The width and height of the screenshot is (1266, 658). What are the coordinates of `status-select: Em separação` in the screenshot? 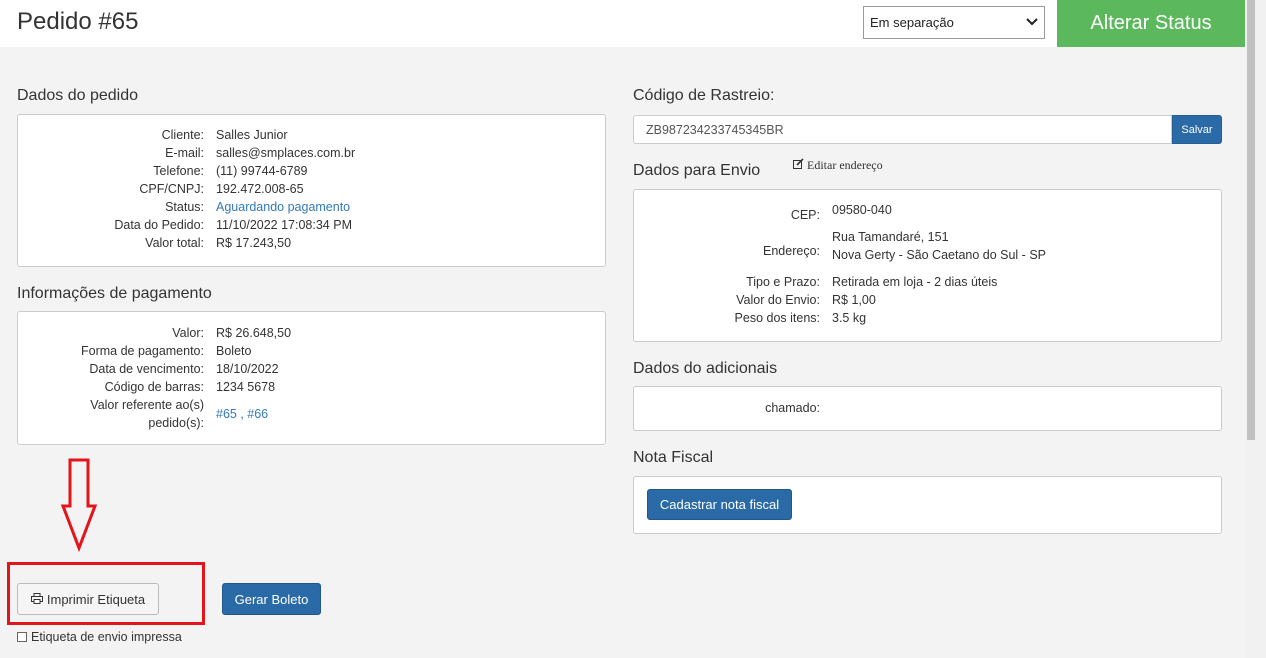 It's located at (954, 22).